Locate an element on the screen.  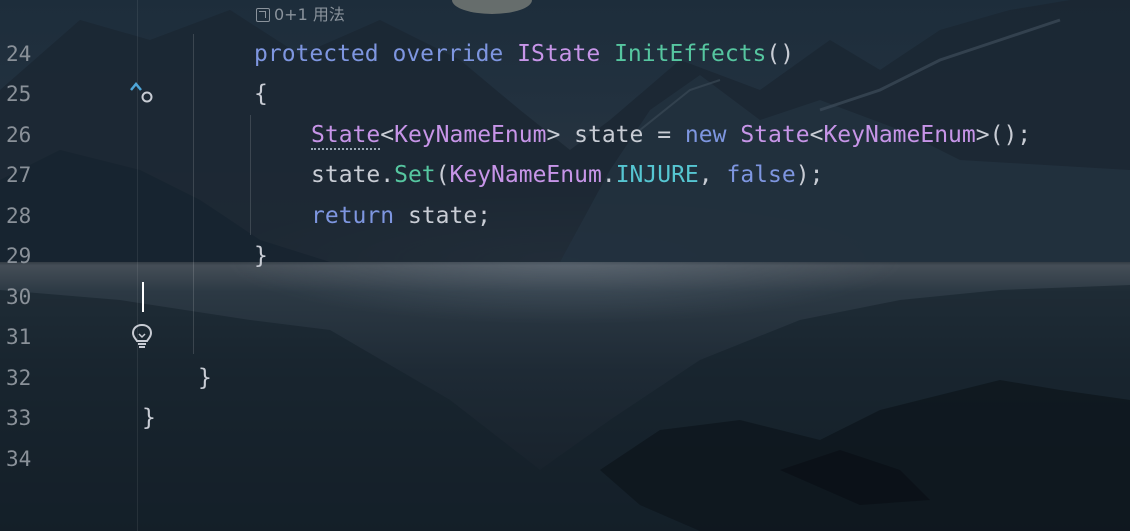
enum-value-injure: INJURE is located at coordinates (657, 175).